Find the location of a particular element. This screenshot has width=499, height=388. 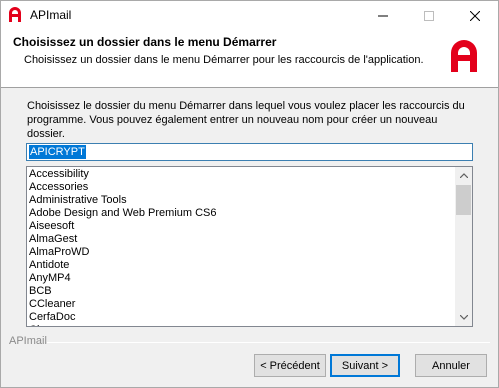

list-item: CerfaDoc is located at coordinates (241, 317).